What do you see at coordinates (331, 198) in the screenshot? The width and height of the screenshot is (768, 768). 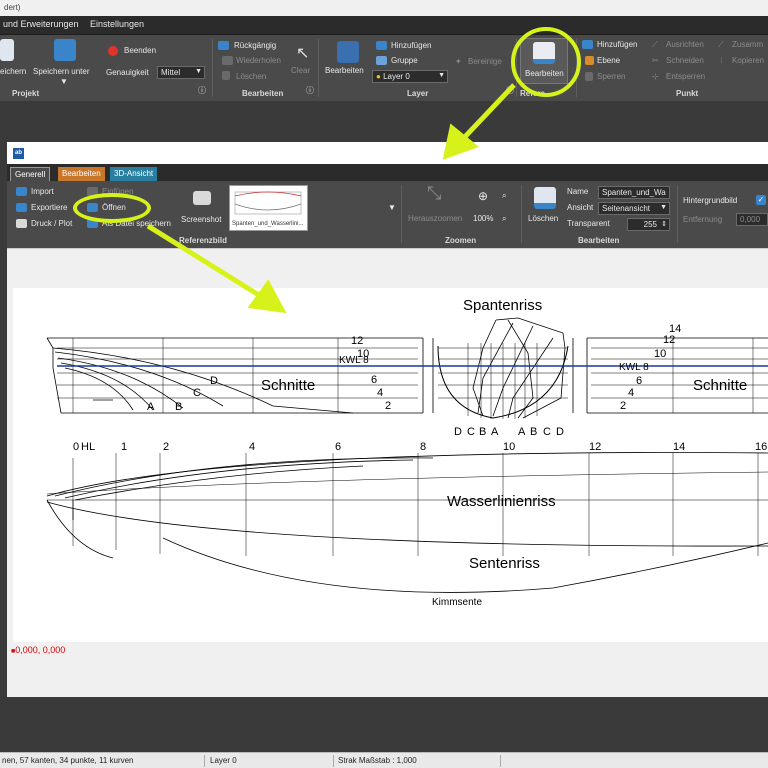 I see `tutorial-arrows` at bounding box center [331, 198].